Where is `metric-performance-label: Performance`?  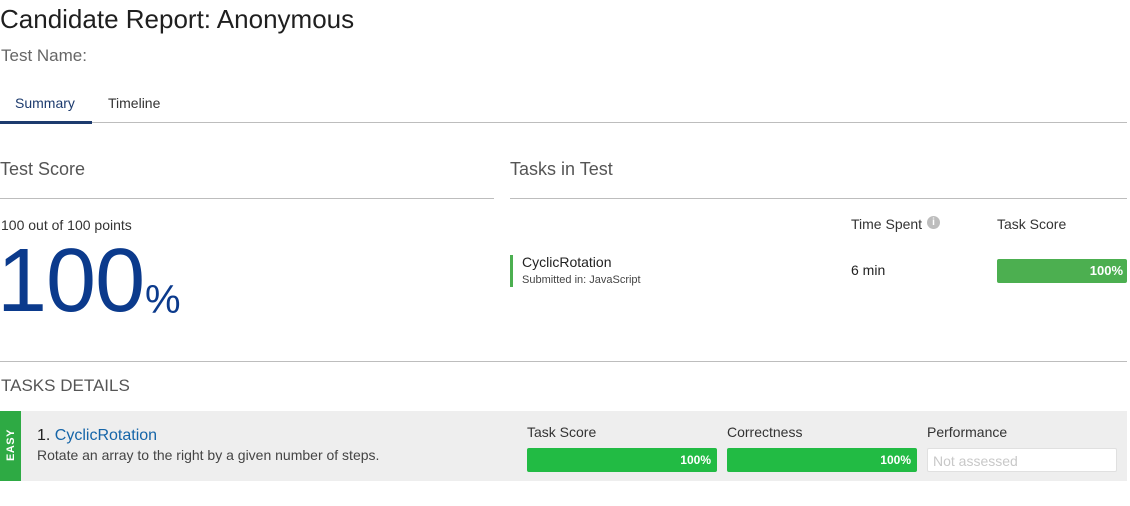
metric-performance-label: Performance is located at coordinates (967, 432).